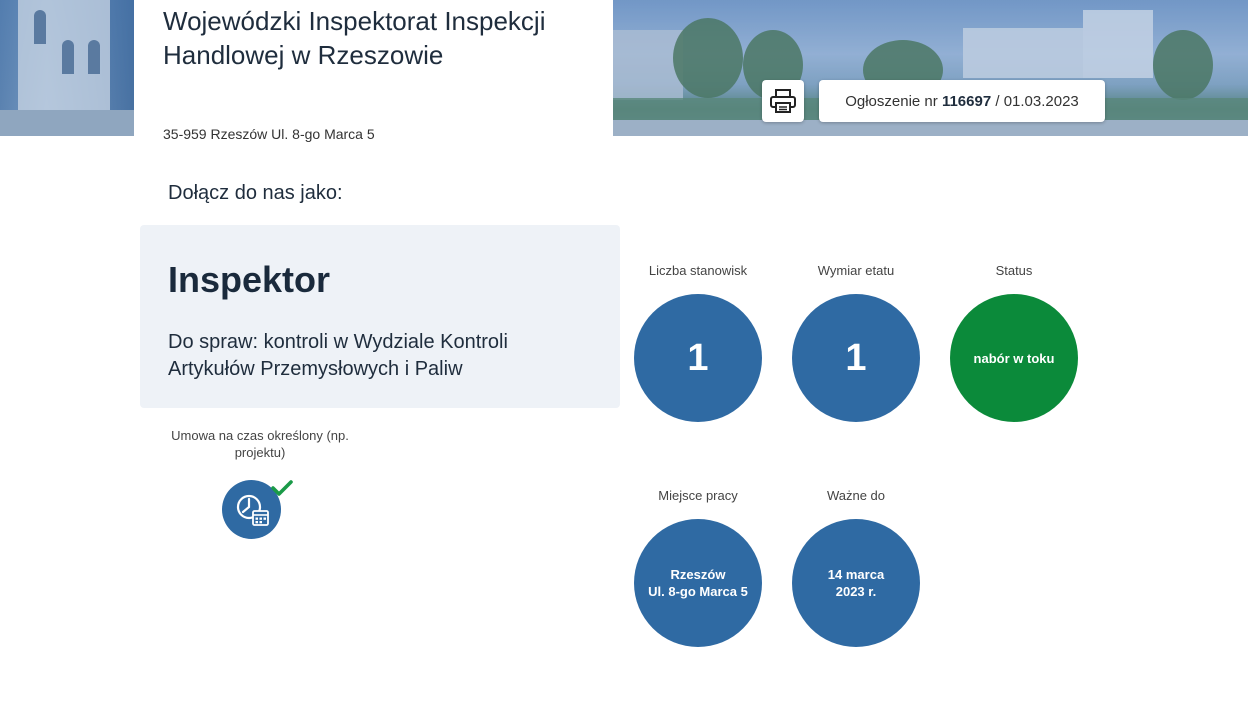 The height and width of the screenshot is (720, 1248). I want to click on stat-positions-circle: 1, so click(698, 358).